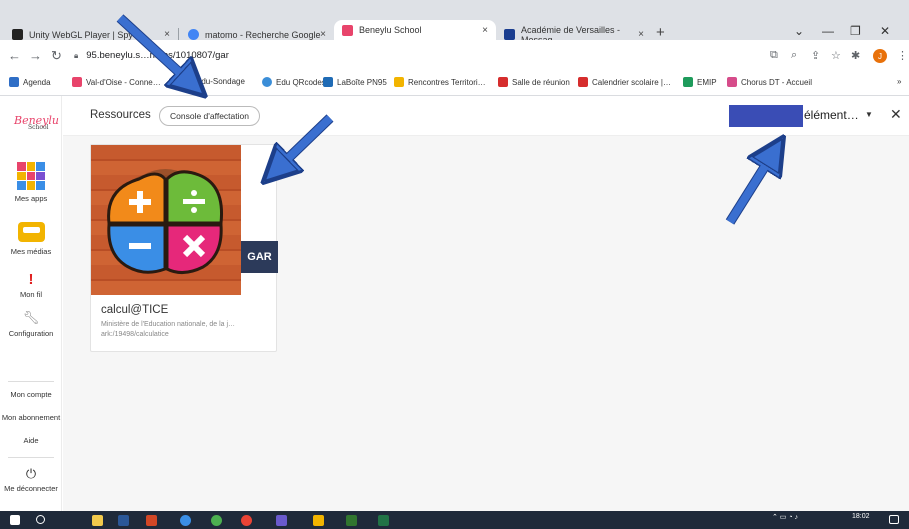  Describe the element at coordinates (246, 520) in the screenshot. I see `chrome-icon` at that location.